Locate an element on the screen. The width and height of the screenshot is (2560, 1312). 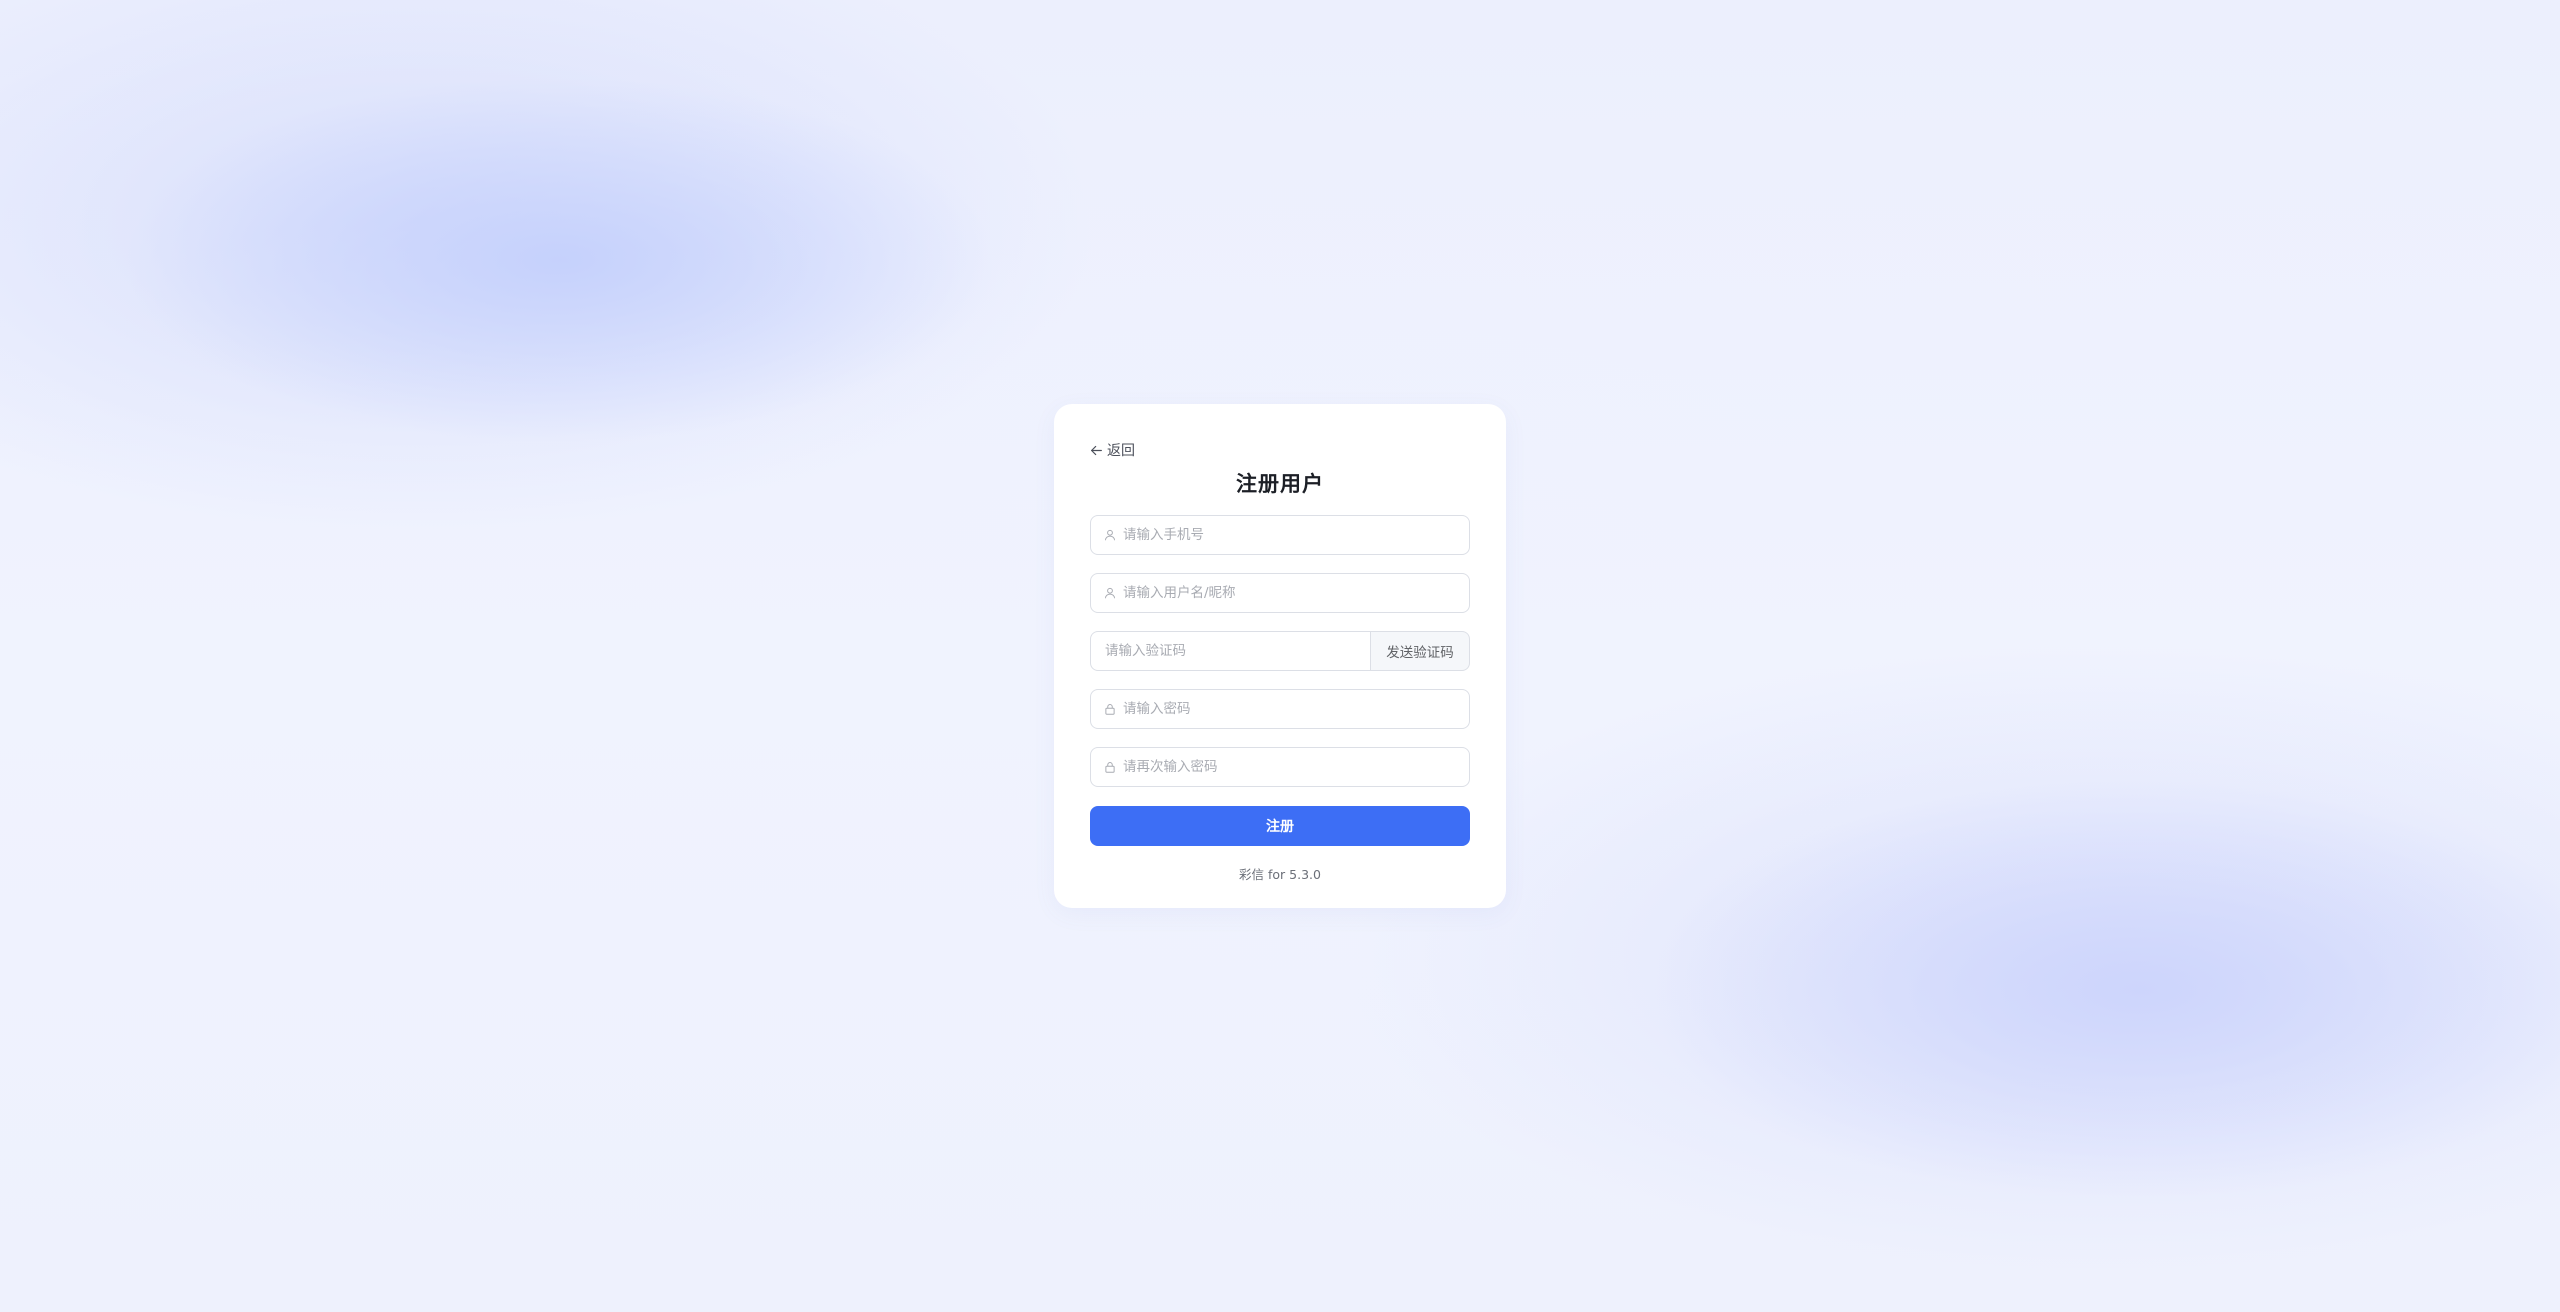
verification-code-row: 发送验证码 is located at coordinates (1280, 651).